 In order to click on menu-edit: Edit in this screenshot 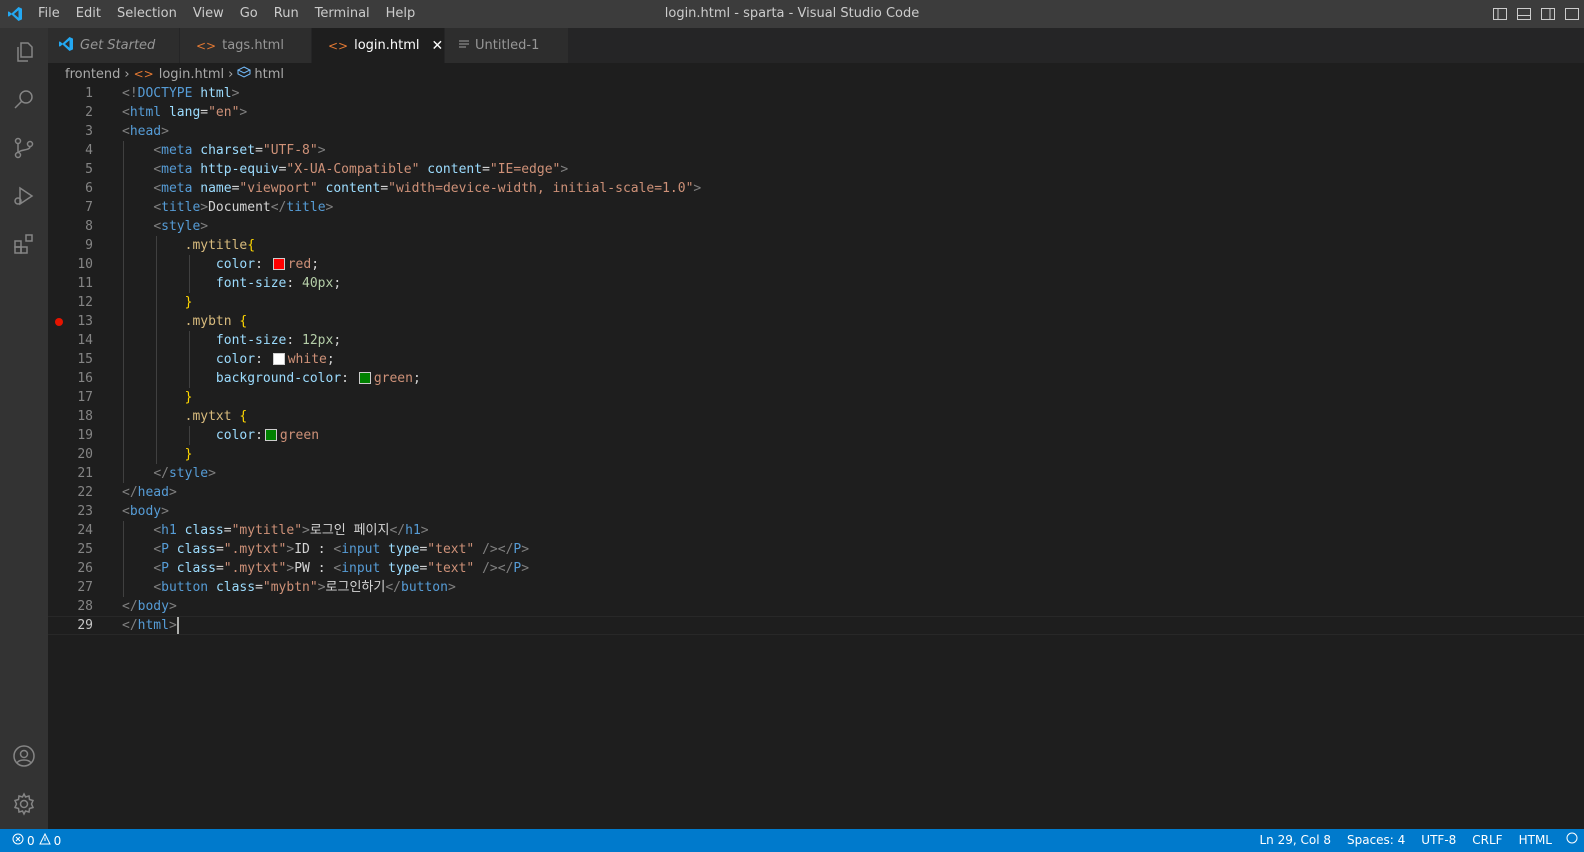, I will do `click(88, 14)`.